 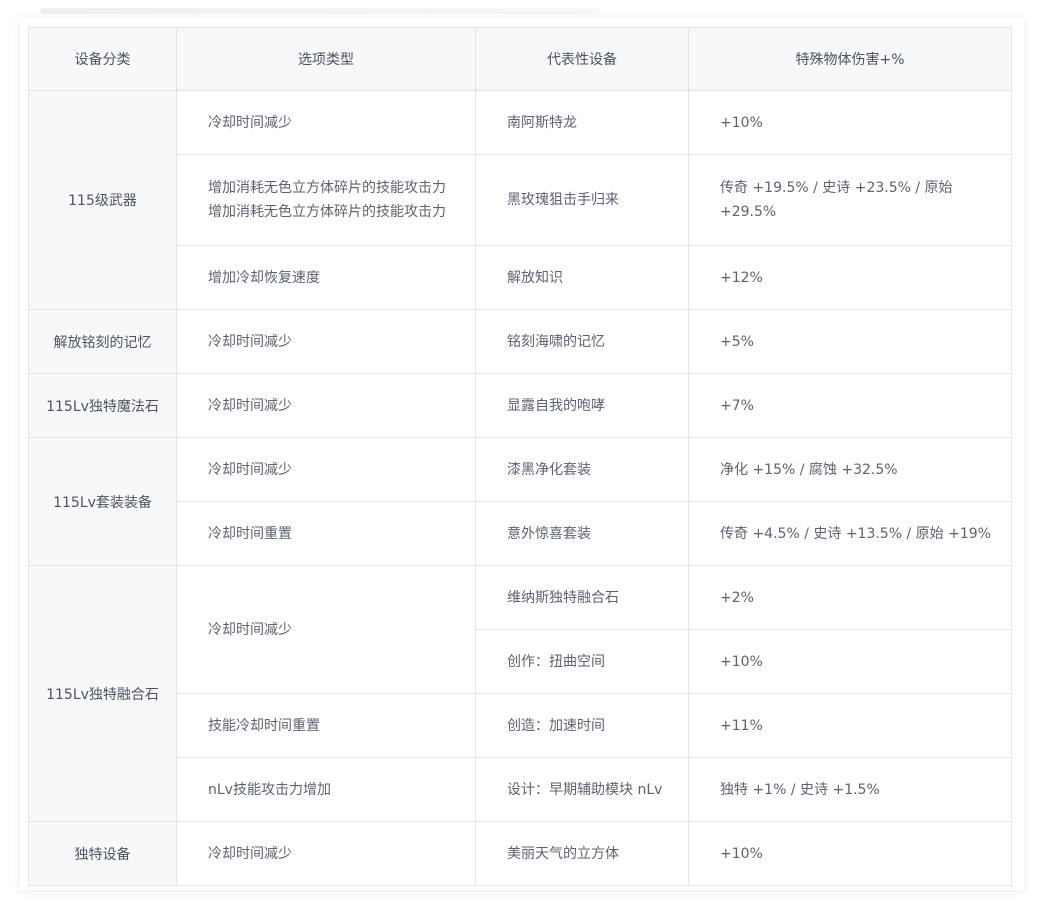 What do you see at coordinates (850, 725) in the screenshot?
I see `value-cell: +11%` at bounding box center [850, 725].